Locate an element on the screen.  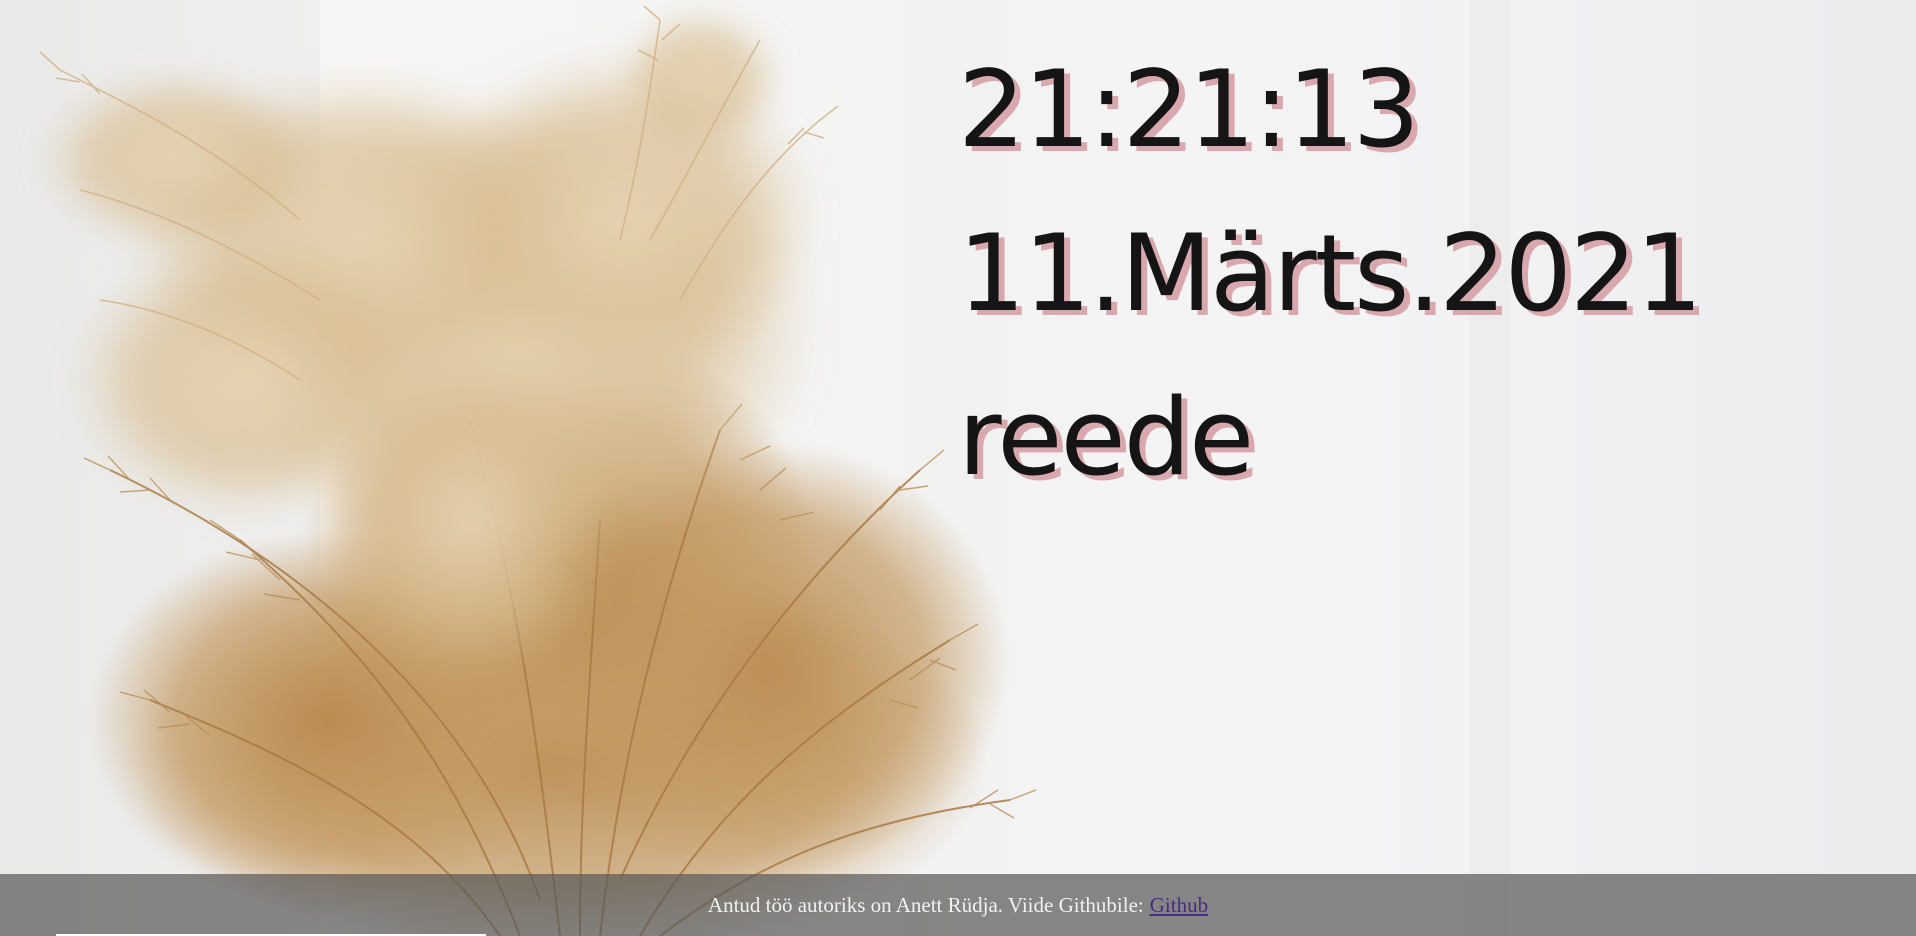
date-label: 11.Märts.2021 is located at coordinates (1330, 273).